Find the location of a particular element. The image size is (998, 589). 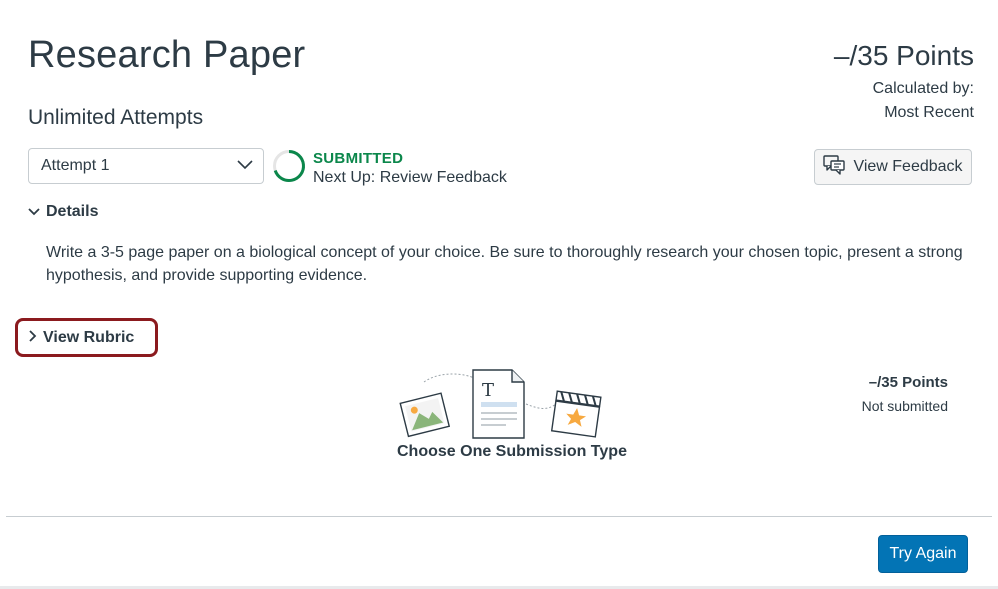

submission-status: Not submitted is located at coordinates (904, 406).